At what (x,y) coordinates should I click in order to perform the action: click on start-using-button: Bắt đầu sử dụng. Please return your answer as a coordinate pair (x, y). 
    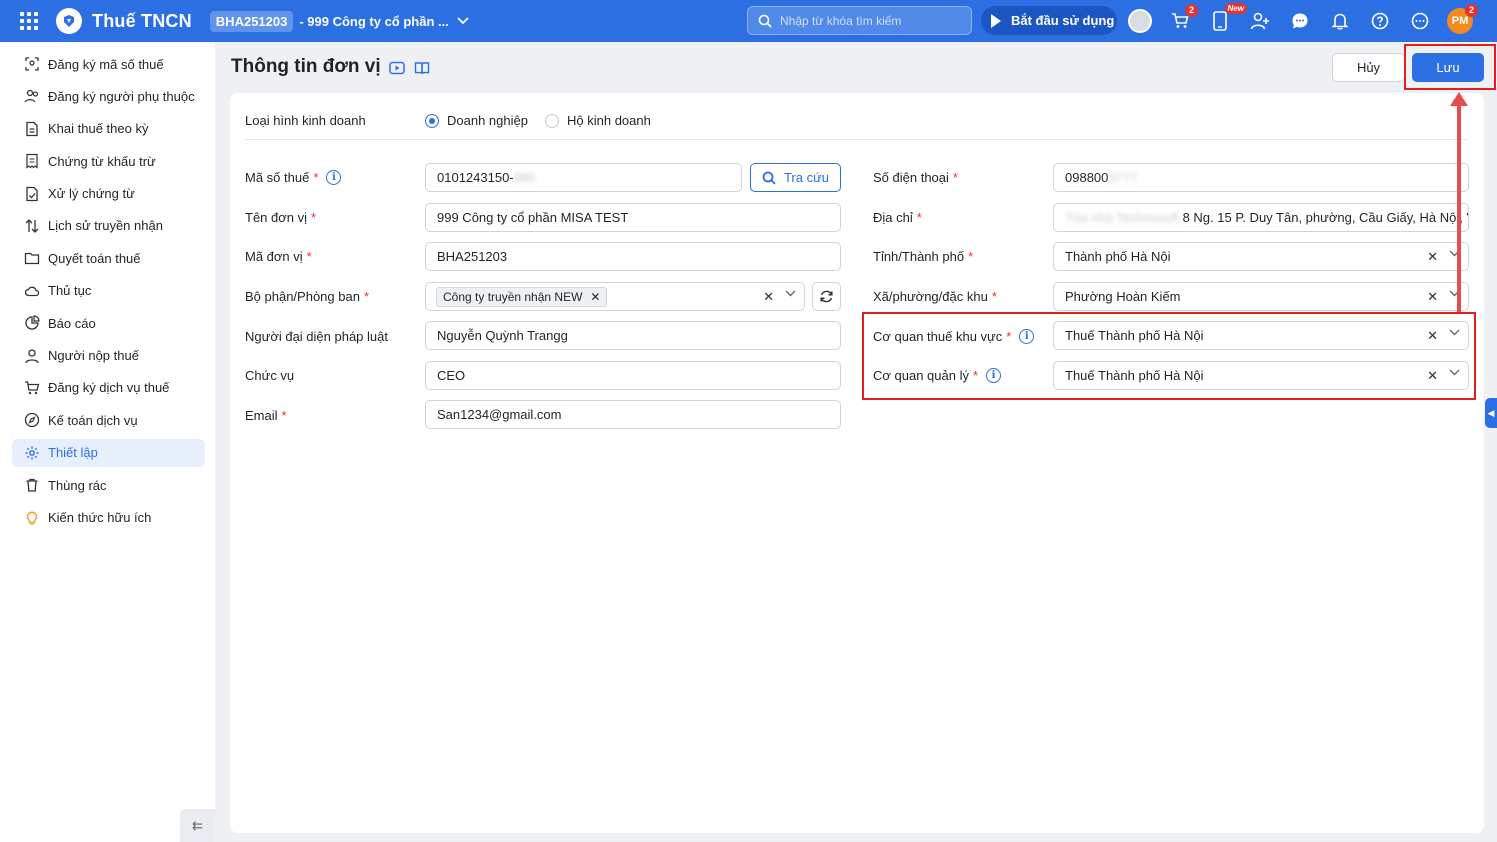
    Looking at the image, I should click on (1049, 20).